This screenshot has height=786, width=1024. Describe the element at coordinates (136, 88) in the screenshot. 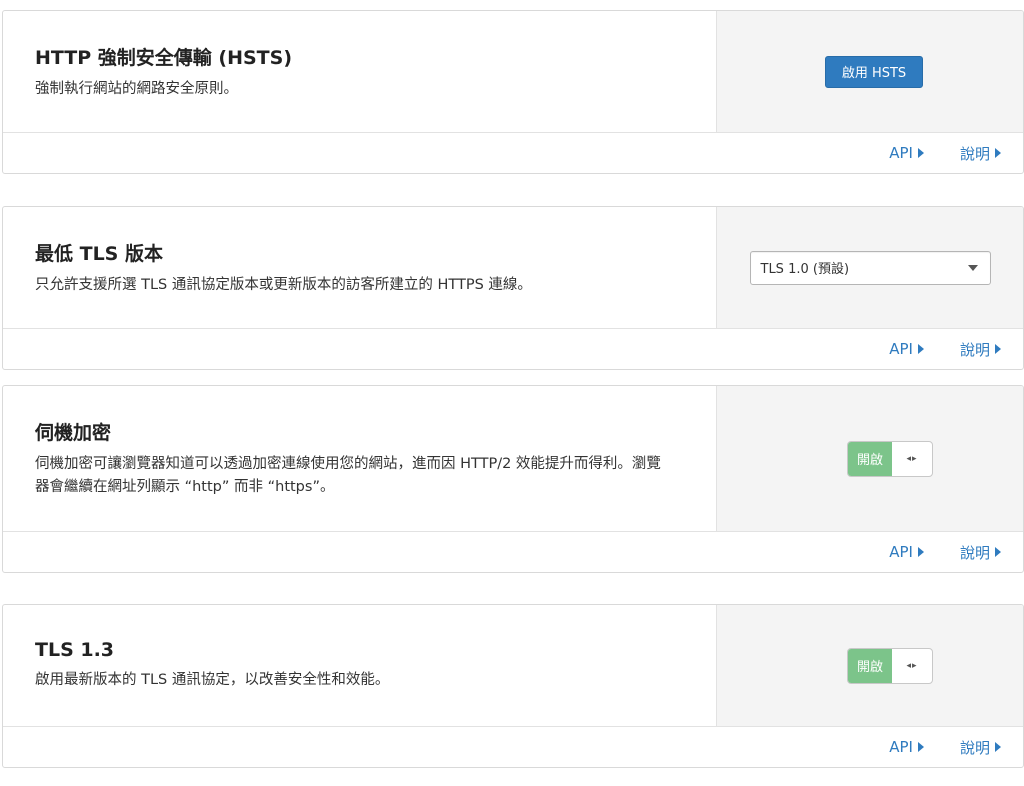

I see `hsts-description: 強制執行網站的網路安全原則。` at that location.